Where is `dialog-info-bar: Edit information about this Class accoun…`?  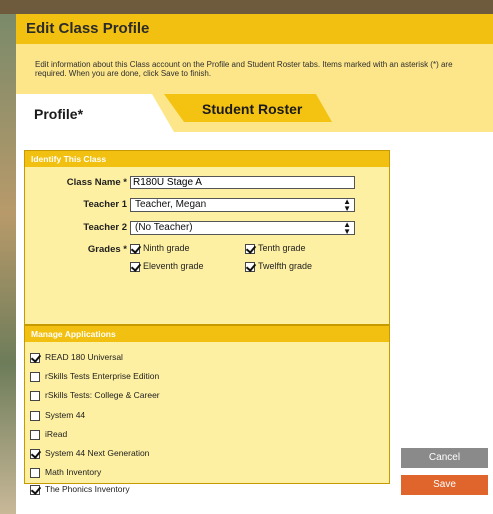
dialog-info-bar: Edit information about this Class accoun… is located at coordinates (254, 69).